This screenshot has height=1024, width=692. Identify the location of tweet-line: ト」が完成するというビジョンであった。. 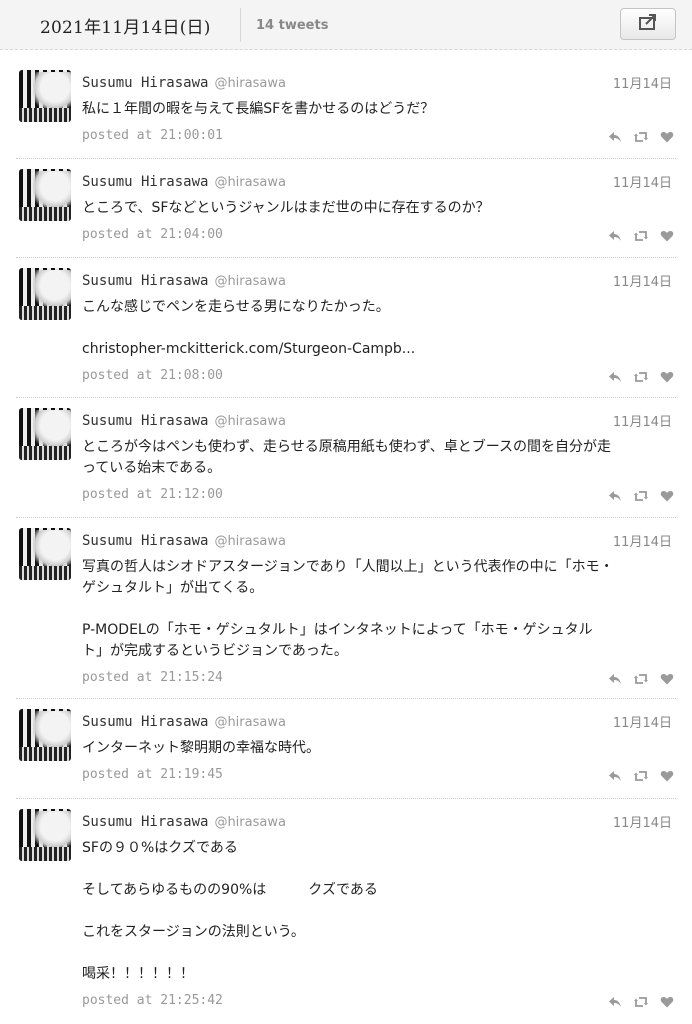
(215, 651).